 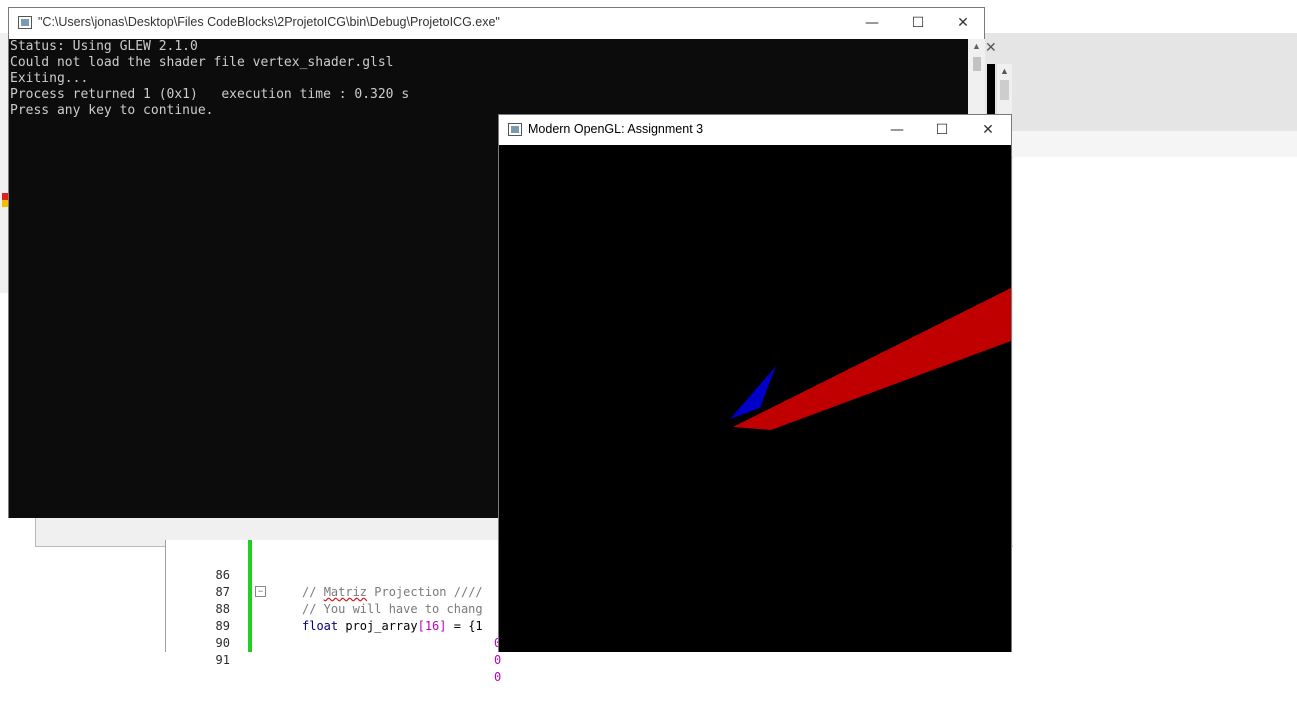 What do you see at coordinates (25, 22) in the screenshot?
I see `console-app-icon` at bounding box center [25, 22].